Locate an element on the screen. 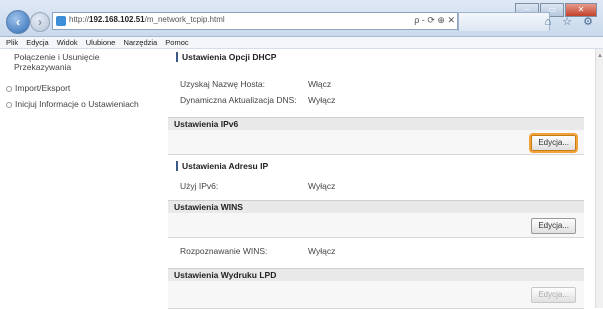  menu-view: Widok is located at coordinates (67, 42).